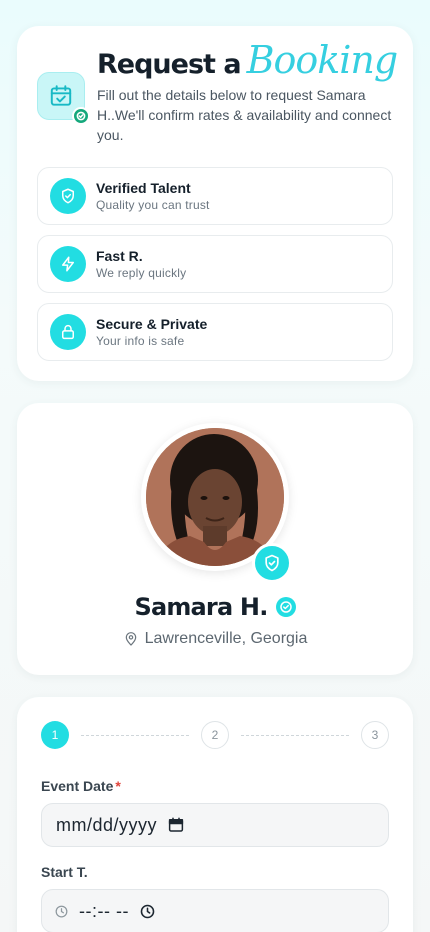 Image resolution: width=430 pixels, height=932 pixels. What do you see at coordinates (104, 910) in the screenshot?
I see `start-time-value: --:-- --` at bounding box center [104, 910].